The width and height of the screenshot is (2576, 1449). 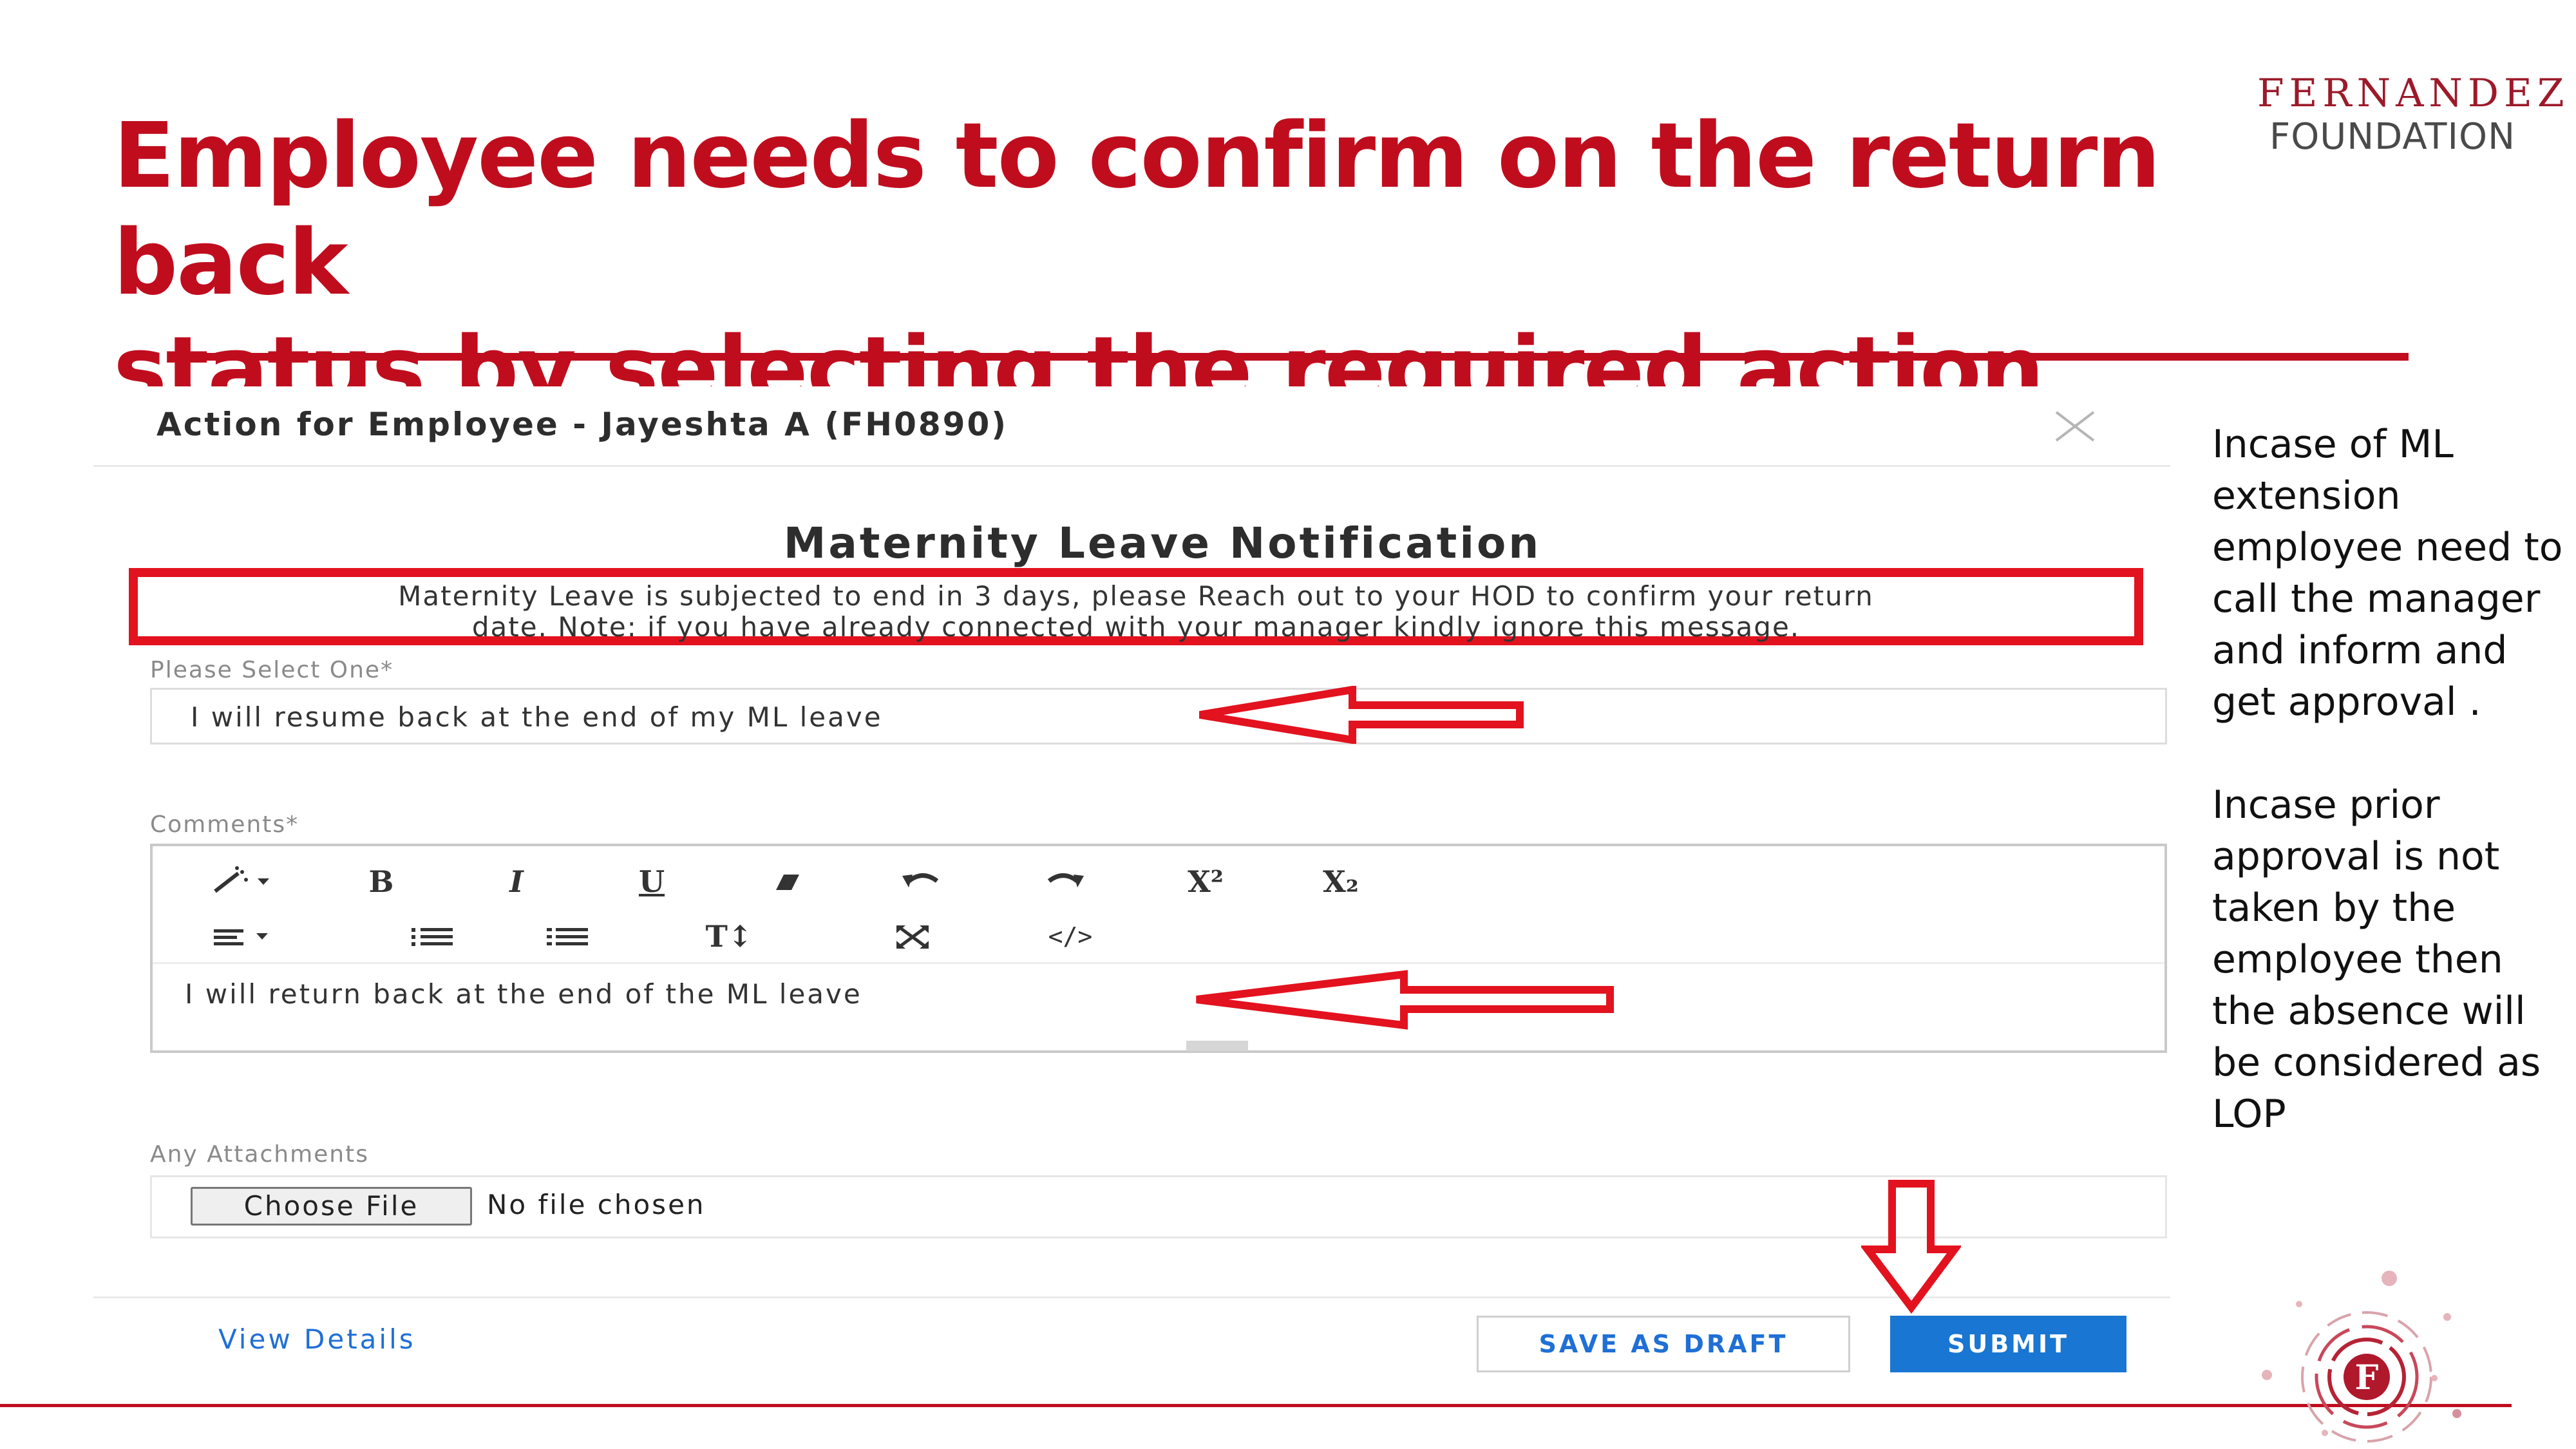 I want to click on editor-resize-handle, so click(x=1217, y=1046).